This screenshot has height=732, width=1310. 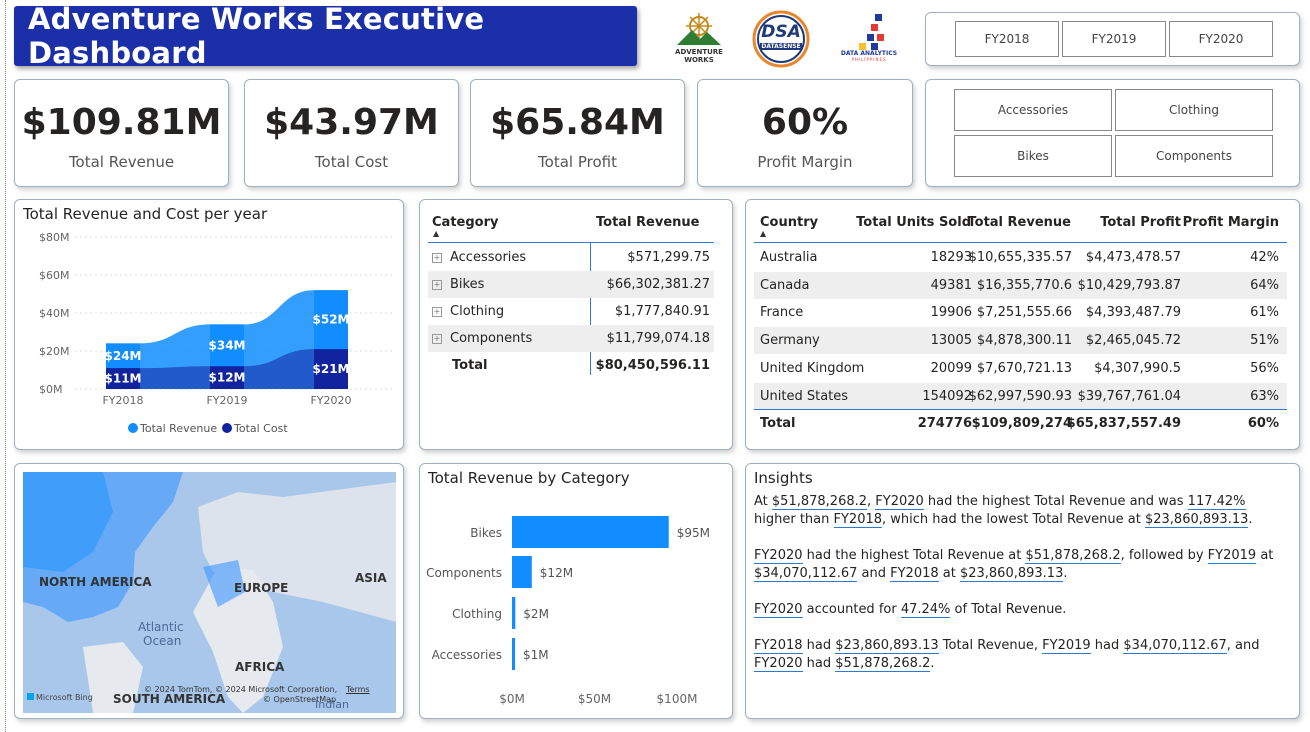 What do you see at coordinates (465, 222) in the screenshot?
I see `column-header-category: Category` at bounding box center [465, 222].